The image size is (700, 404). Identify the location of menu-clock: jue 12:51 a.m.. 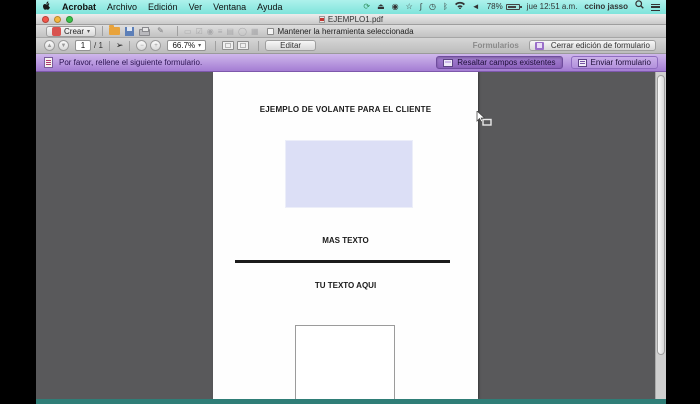
(552, 7).